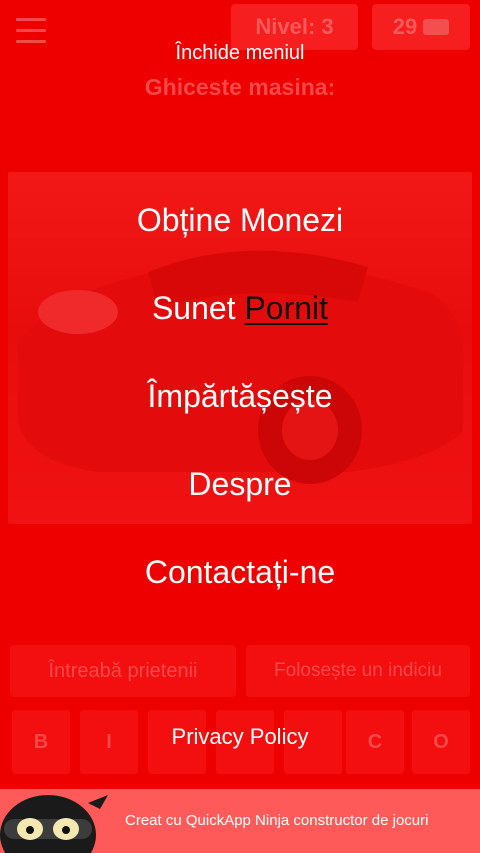 The image size is (480, 853). I want to click on get-coins-item: Obține Monezi, so click(240, 220).